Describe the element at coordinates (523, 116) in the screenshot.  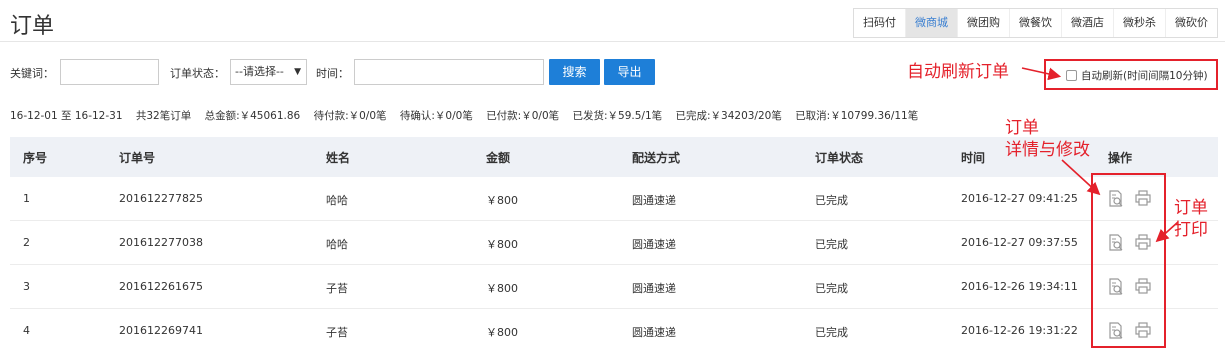
I see `summary-paid: 已付款:￥0/0笔` at that location.